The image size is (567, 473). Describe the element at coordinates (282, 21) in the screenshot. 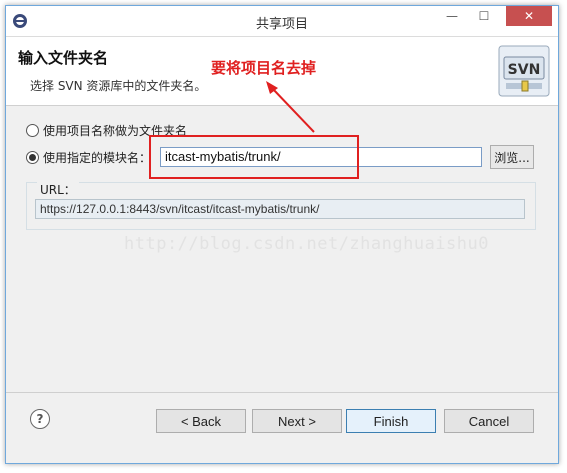

I see `title-bar: 共享项目 — ☐ ✕` at that location.